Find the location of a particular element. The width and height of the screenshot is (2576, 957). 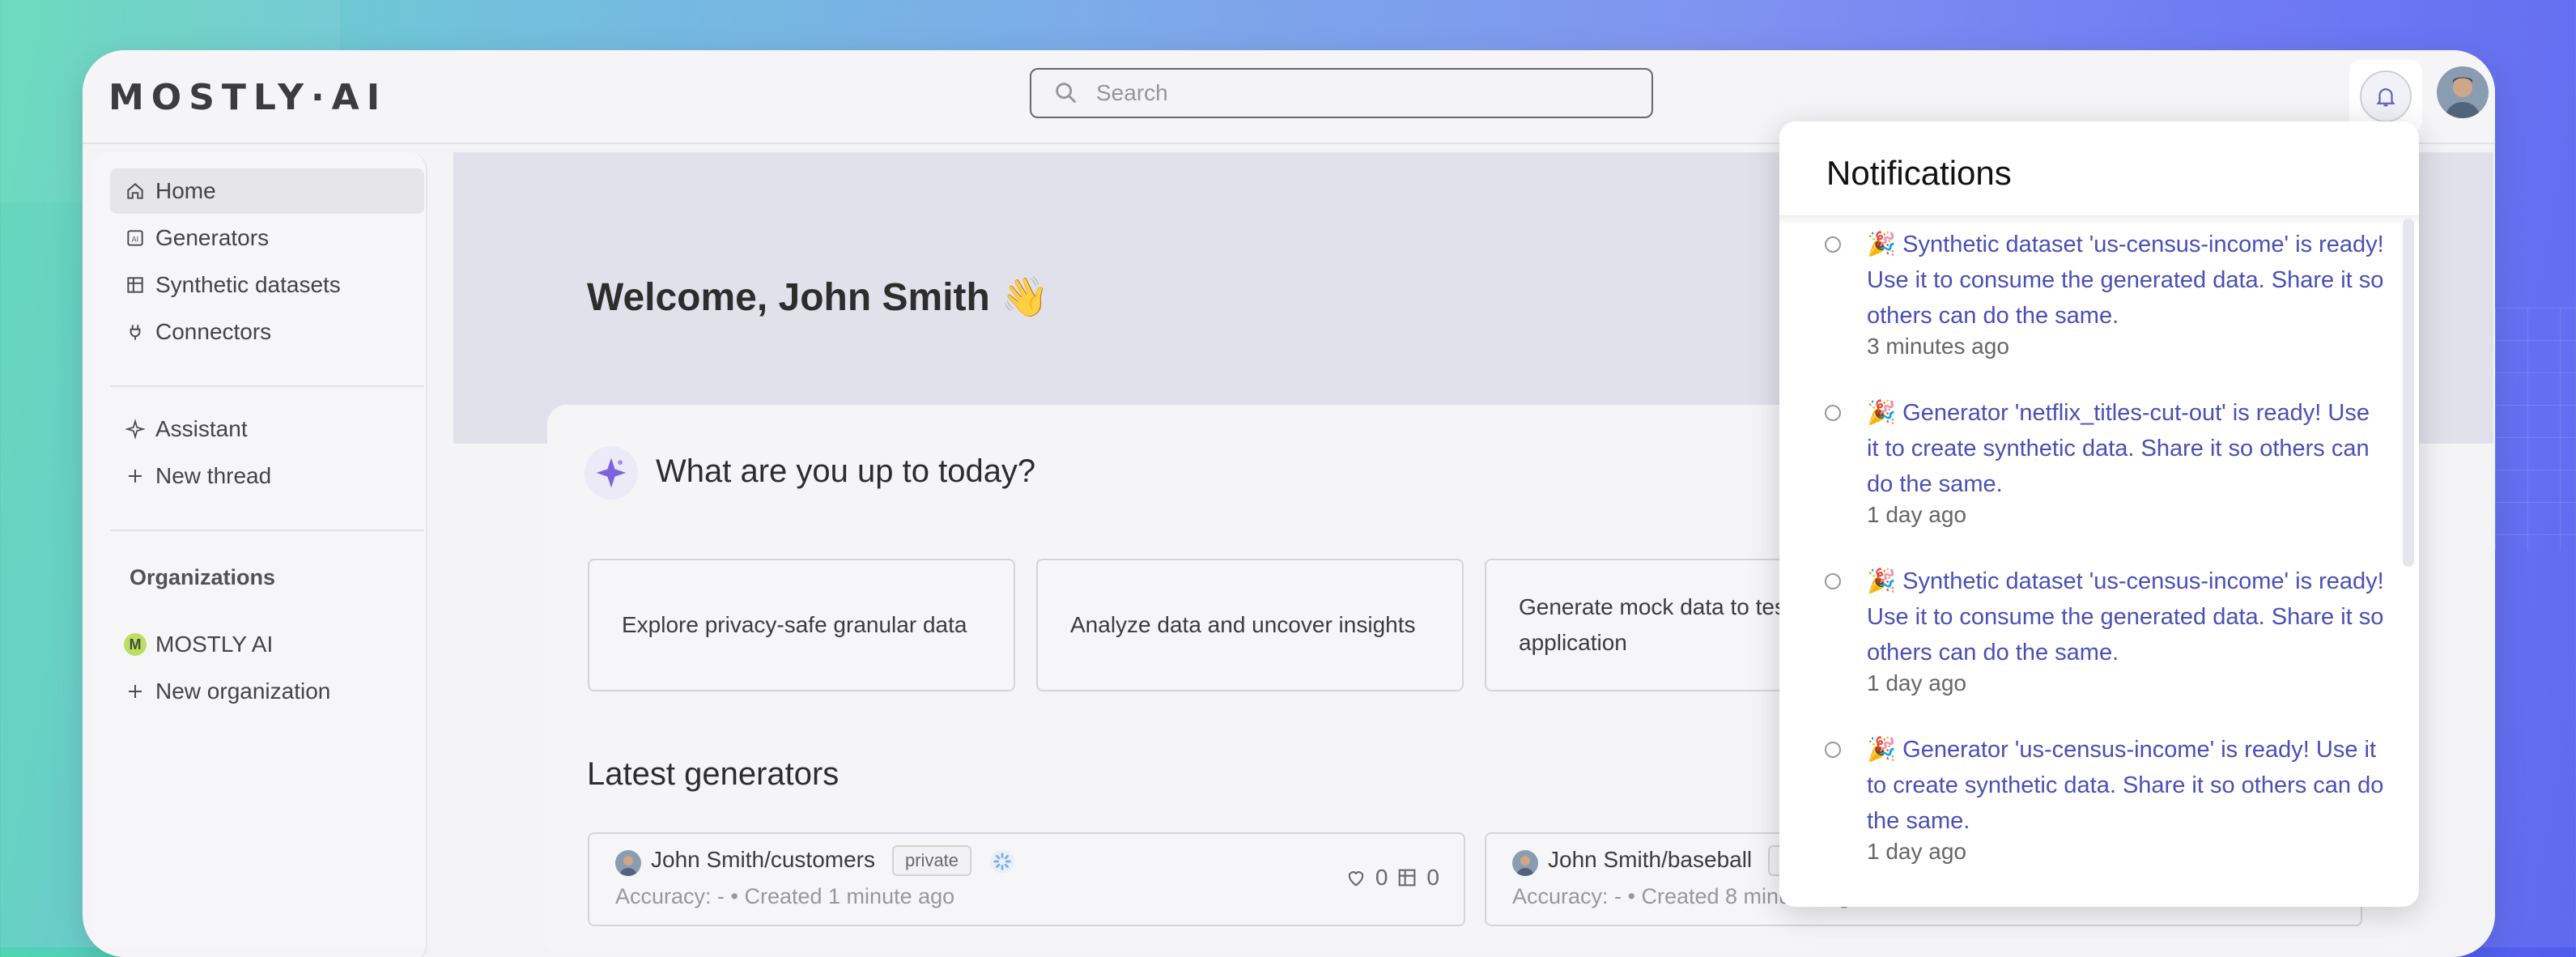

sidebar-item-new-organization: New organization is located at coordinates (267, 692).